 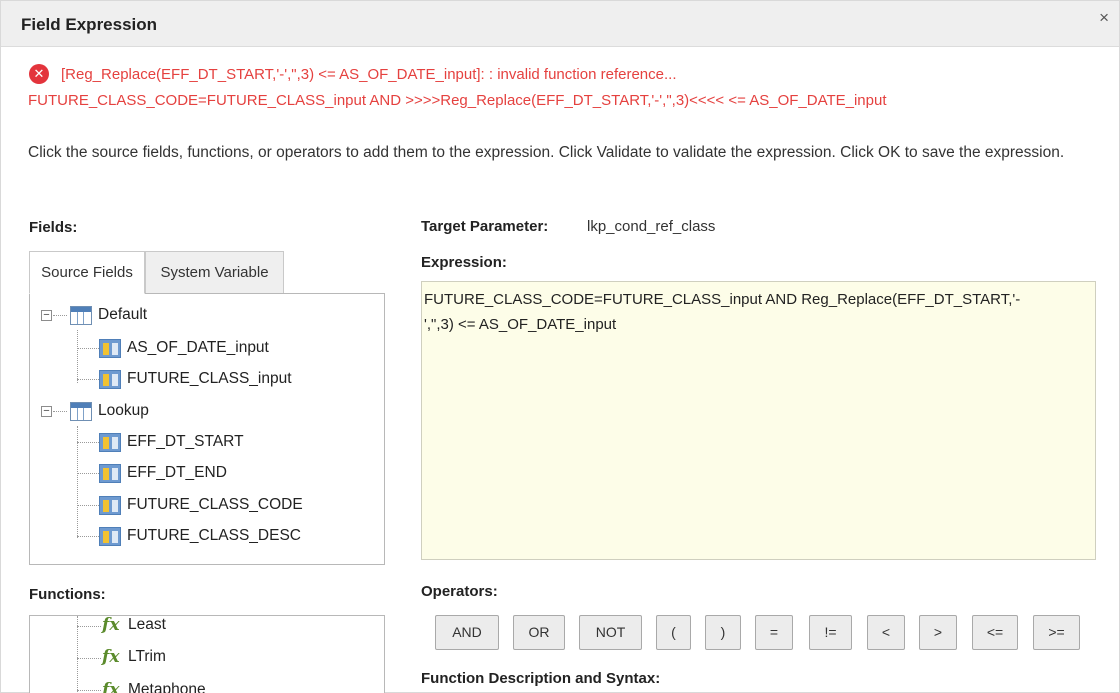 I want to click on tree-field-label: FUTURE_CLASS_DESC, so click(x=214, y=535).